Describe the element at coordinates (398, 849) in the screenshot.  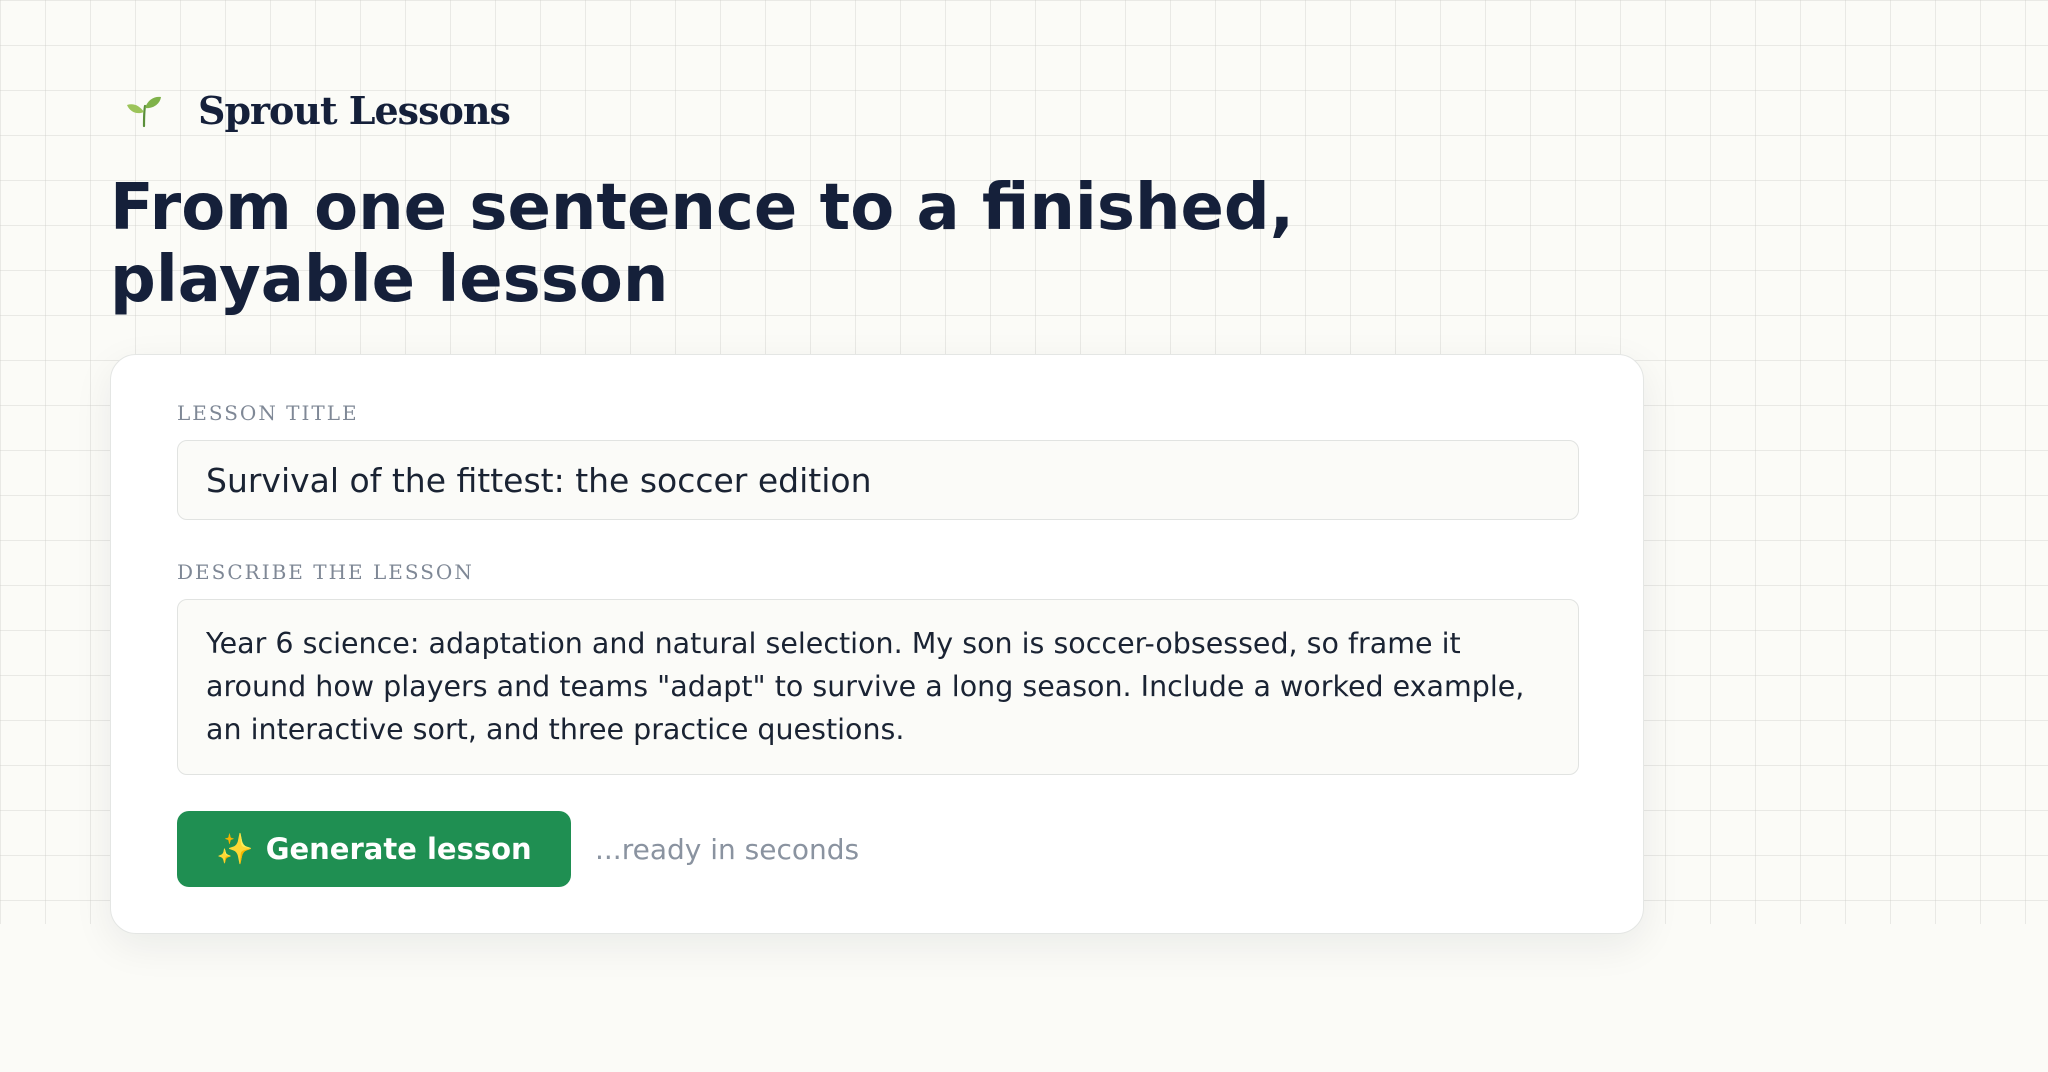
I see `generate-lesson-label: Generate lesson` at that location.